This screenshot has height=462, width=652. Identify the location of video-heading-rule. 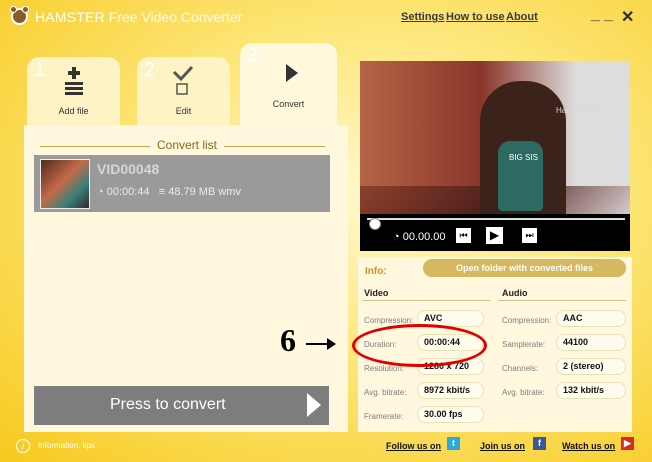
(426, 300).